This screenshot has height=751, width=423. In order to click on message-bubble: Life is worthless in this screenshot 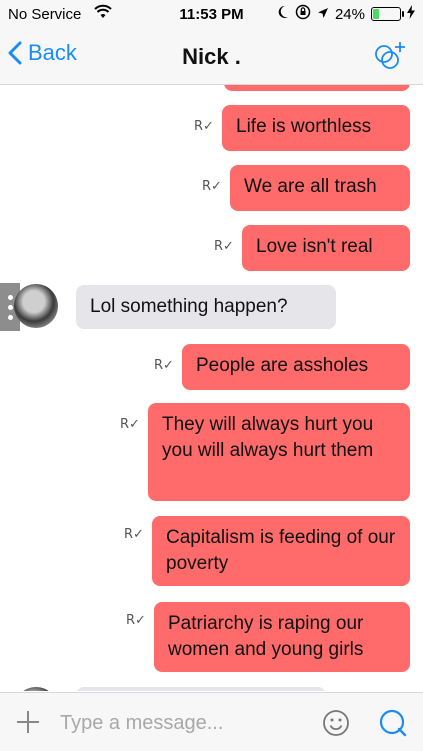, I will do `click(316, 128)`.